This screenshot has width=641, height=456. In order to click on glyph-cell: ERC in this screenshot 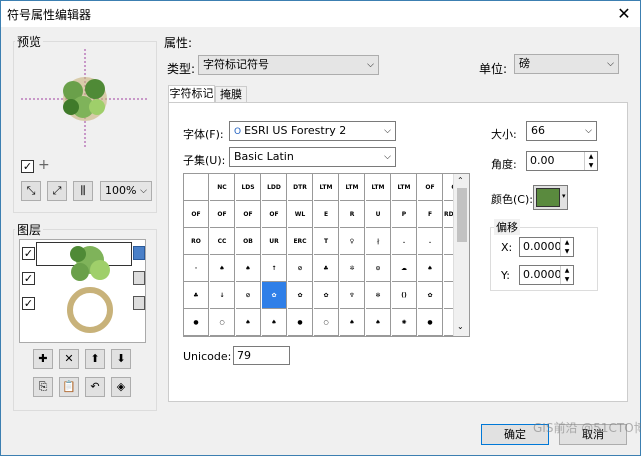, I will do `click(300, 241)`.